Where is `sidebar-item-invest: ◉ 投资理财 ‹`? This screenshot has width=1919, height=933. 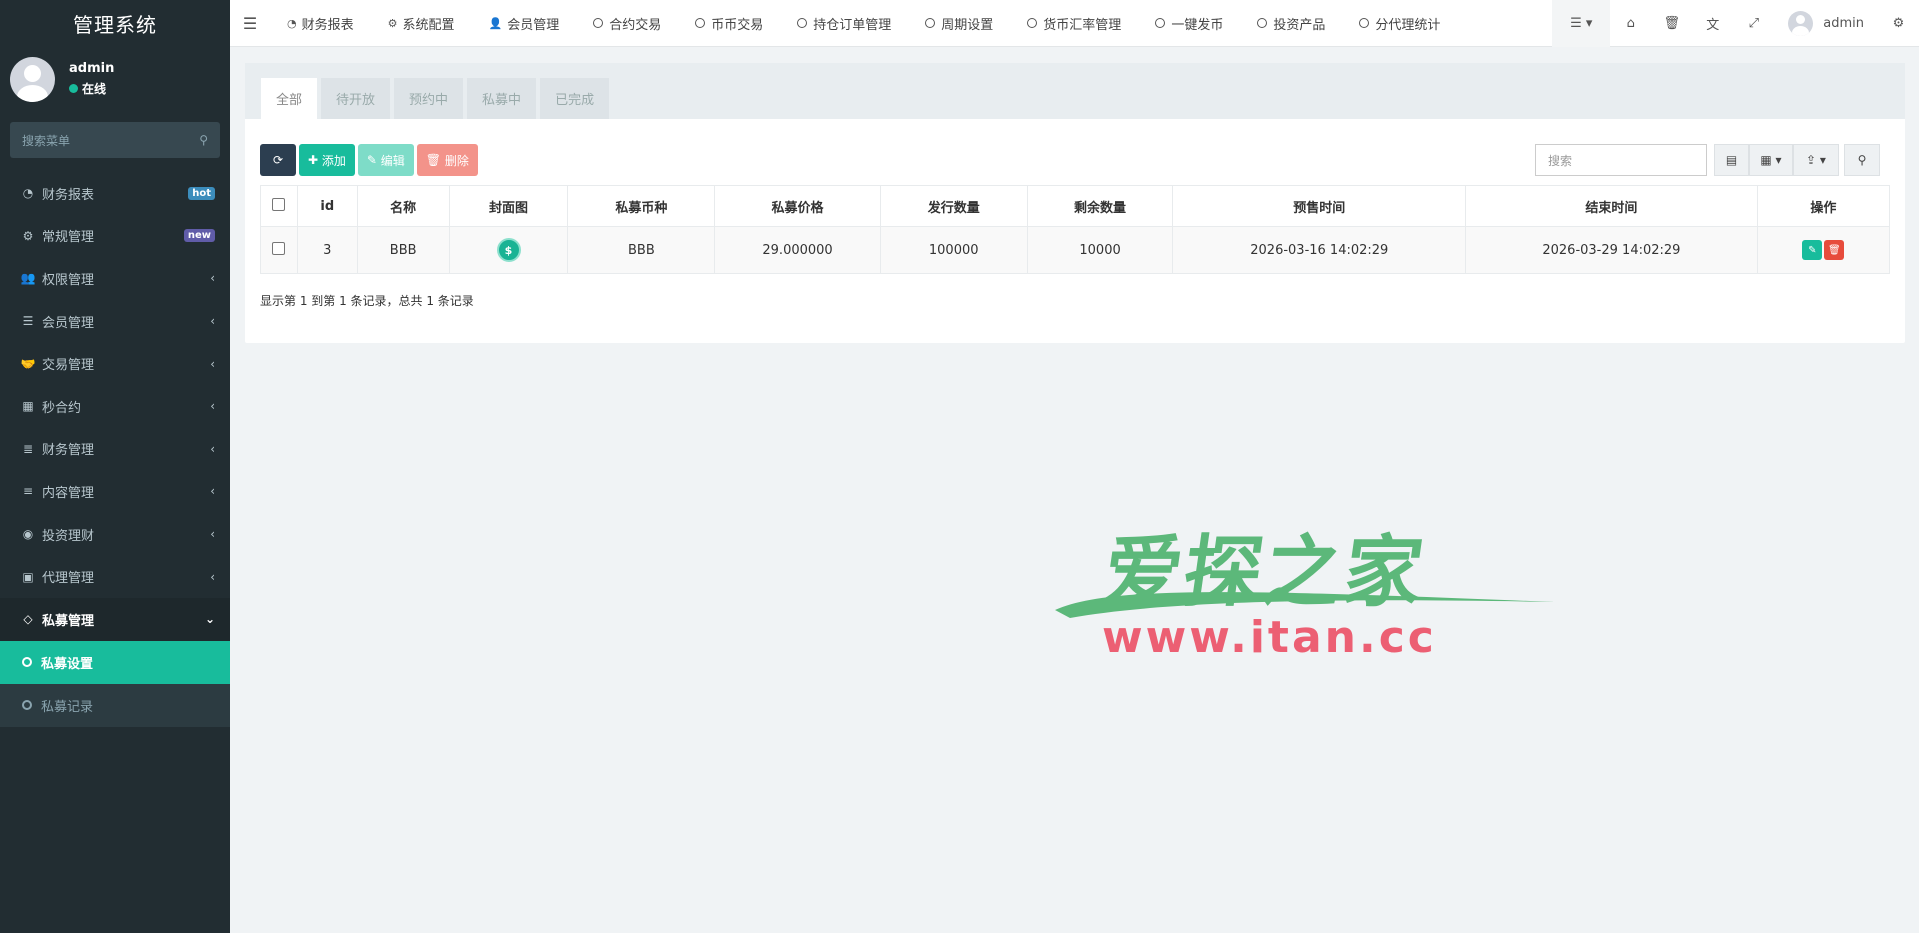
sidebar-item-invest: ◉ 投资理财 ‹ is located at coordinates (115, 534).